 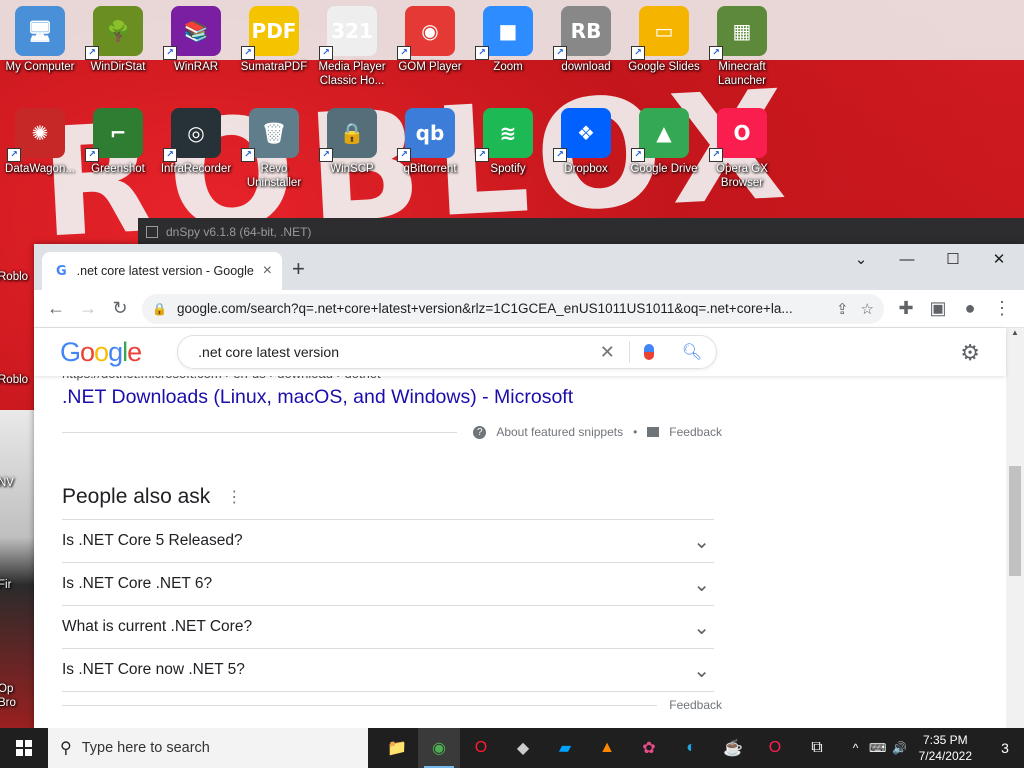 What do you see at coordinates (508, 40) in the screenshot?
I see `desktop-icon-zoom: ■ ↗ Zoom` at bounding box center [508, 40].